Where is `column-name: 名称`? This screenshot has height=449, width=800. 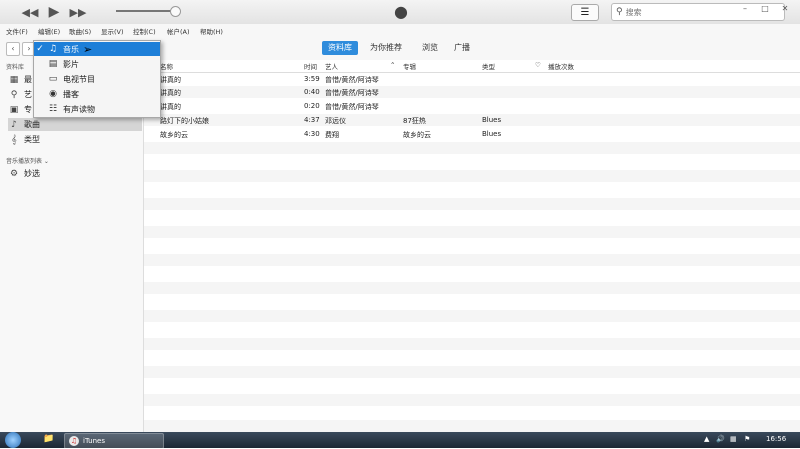 column-name: 名称 is located at coordinates (166, 66).